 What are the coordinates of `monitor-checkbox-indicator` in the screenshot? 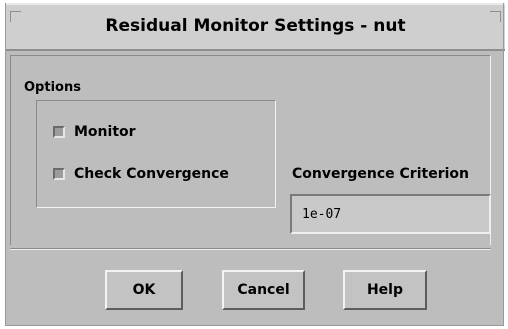 It's located at (59, 132).